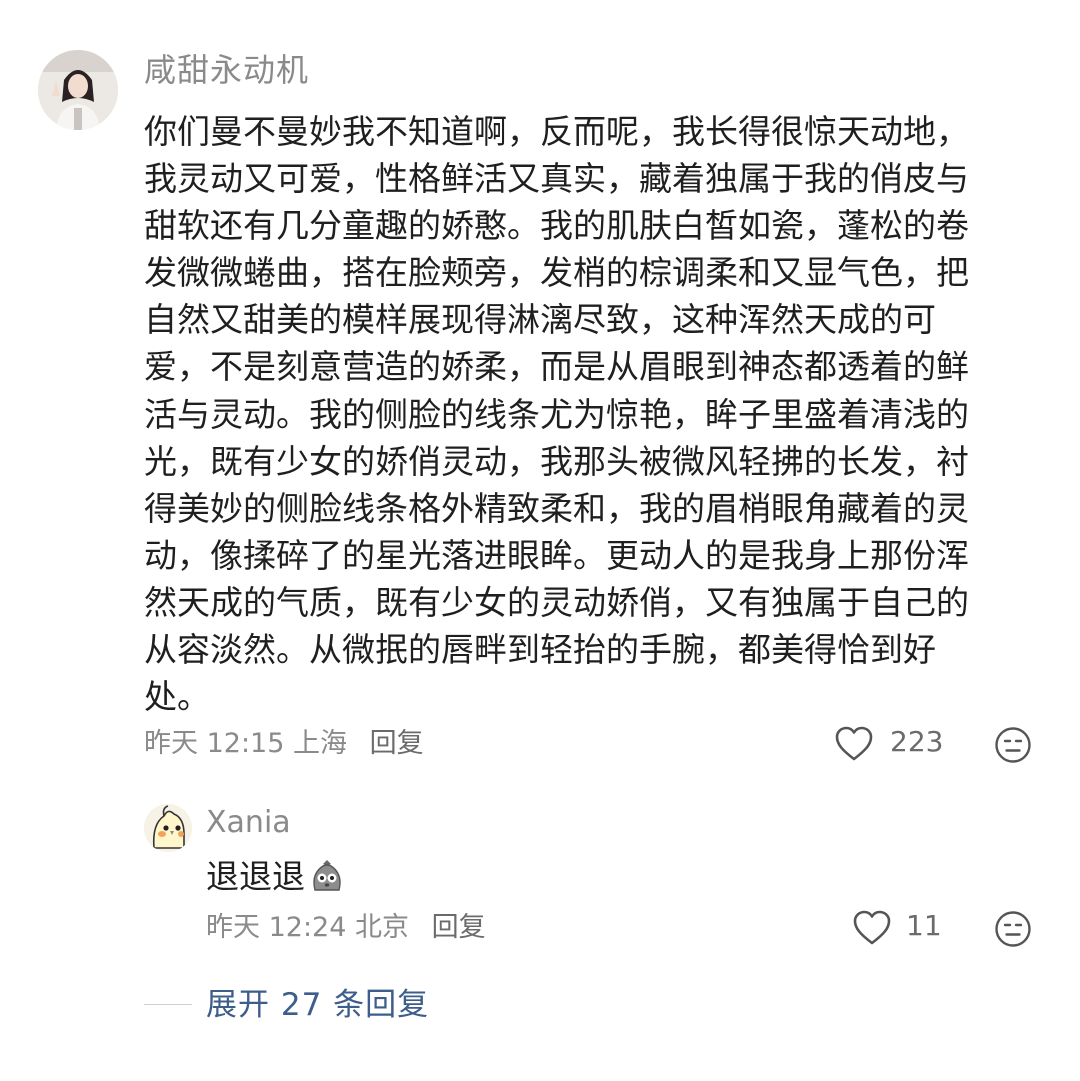 The height and width of the screenshot is (1081, 1080). Describe the element at coordinates (556, 131) in the screenshot. I see `comment-text-line: 你们曼不曼妙我不知道啊，反而呢，我长得很惊天动地，` at that location.